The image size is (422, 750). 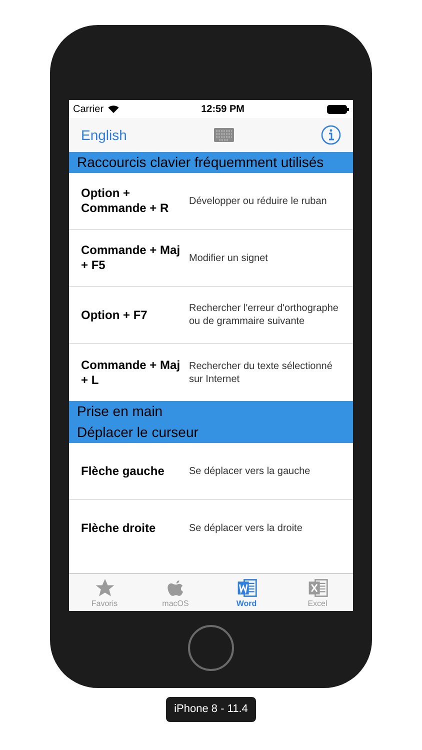 What do you see at coordinates (104, 135) in the screenshot?
I see `english-link: English` at bounding box center [104, 135].